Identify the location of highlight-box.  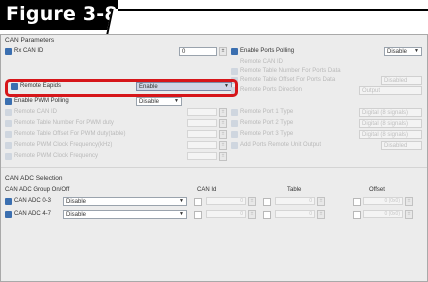
(121, 88).